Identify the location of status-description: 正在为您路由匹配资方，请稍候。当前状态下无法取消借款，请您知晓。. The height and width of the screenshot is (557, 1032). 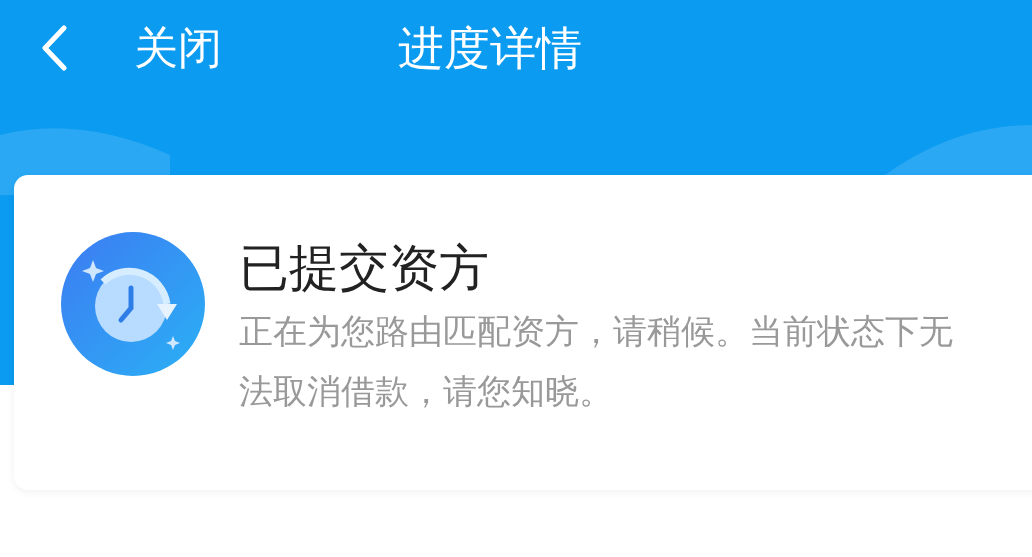
(596, 361).